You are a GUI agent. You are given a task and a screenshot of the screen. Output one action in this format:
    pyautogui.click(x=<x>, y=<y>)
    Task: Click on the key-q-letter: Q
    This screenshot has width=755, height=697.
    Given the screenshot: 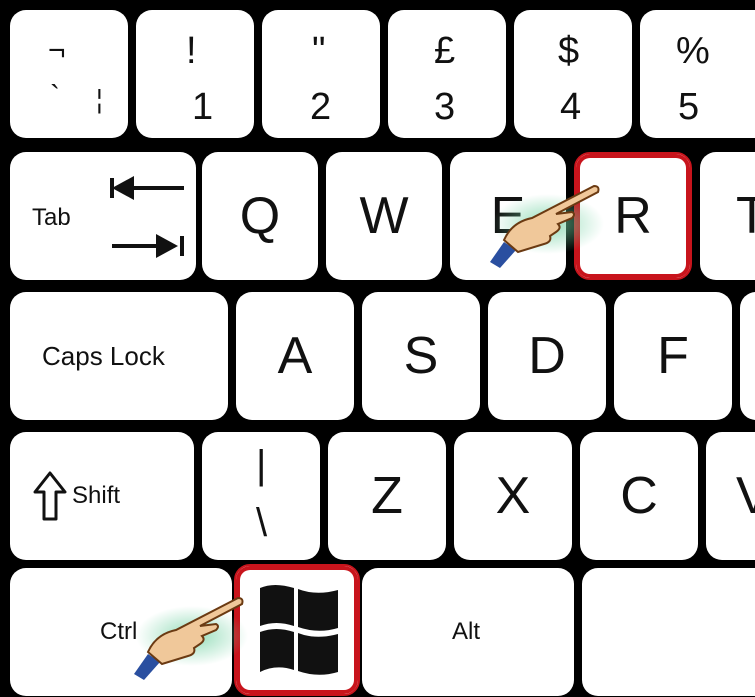 What is the action you would take?
    pyautogui.click(x=260, y=216)
    